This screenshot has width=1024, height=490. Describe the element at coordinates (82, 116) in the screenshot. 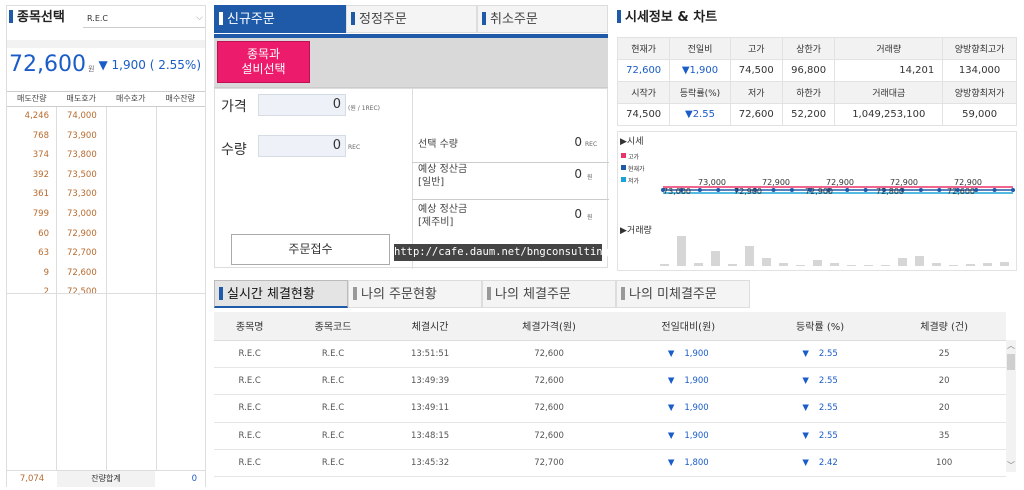

I see `ask-price: 74,000` at that location.